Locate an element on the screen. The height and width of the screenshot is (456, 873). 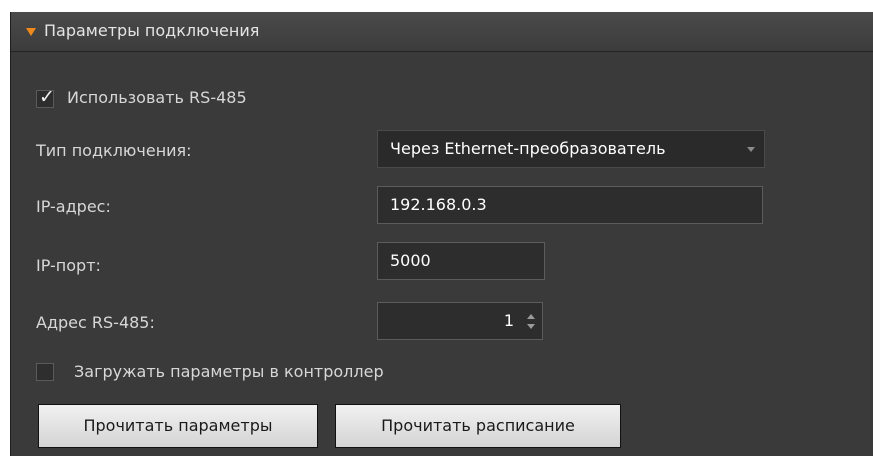
ip-port-label: IP-порт: is located at coordinates (68, 265).